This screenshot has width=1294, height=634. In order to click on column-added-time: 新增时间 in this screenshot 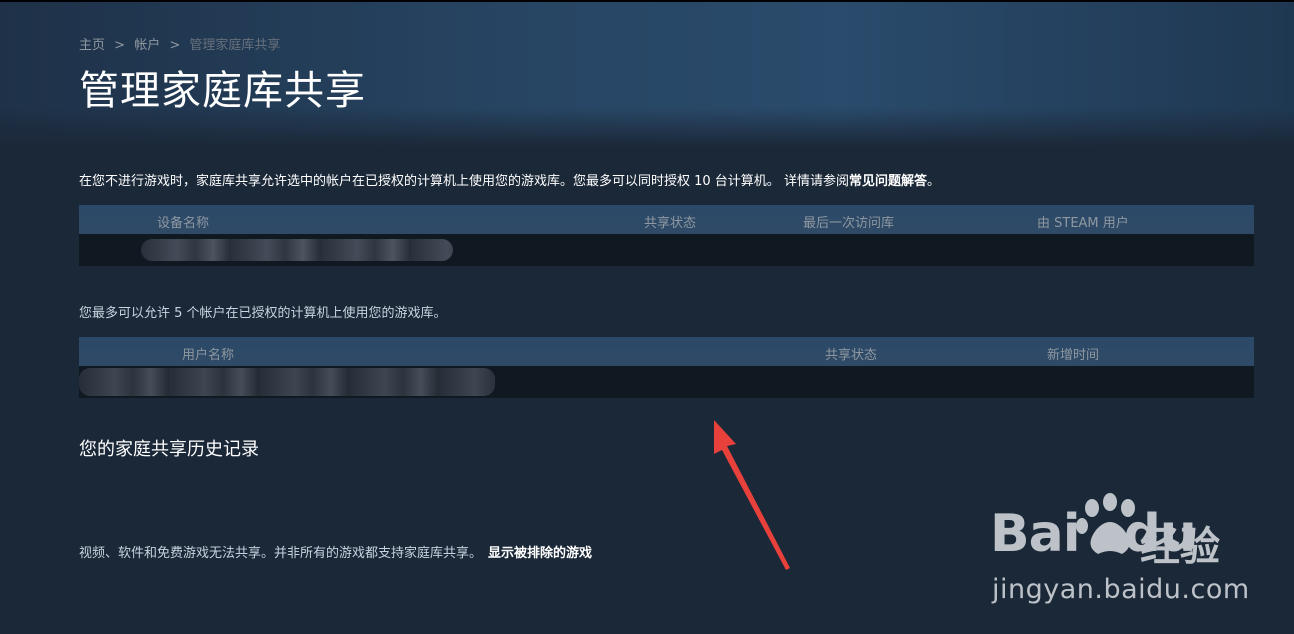, I will do `click(1073, 355)`.